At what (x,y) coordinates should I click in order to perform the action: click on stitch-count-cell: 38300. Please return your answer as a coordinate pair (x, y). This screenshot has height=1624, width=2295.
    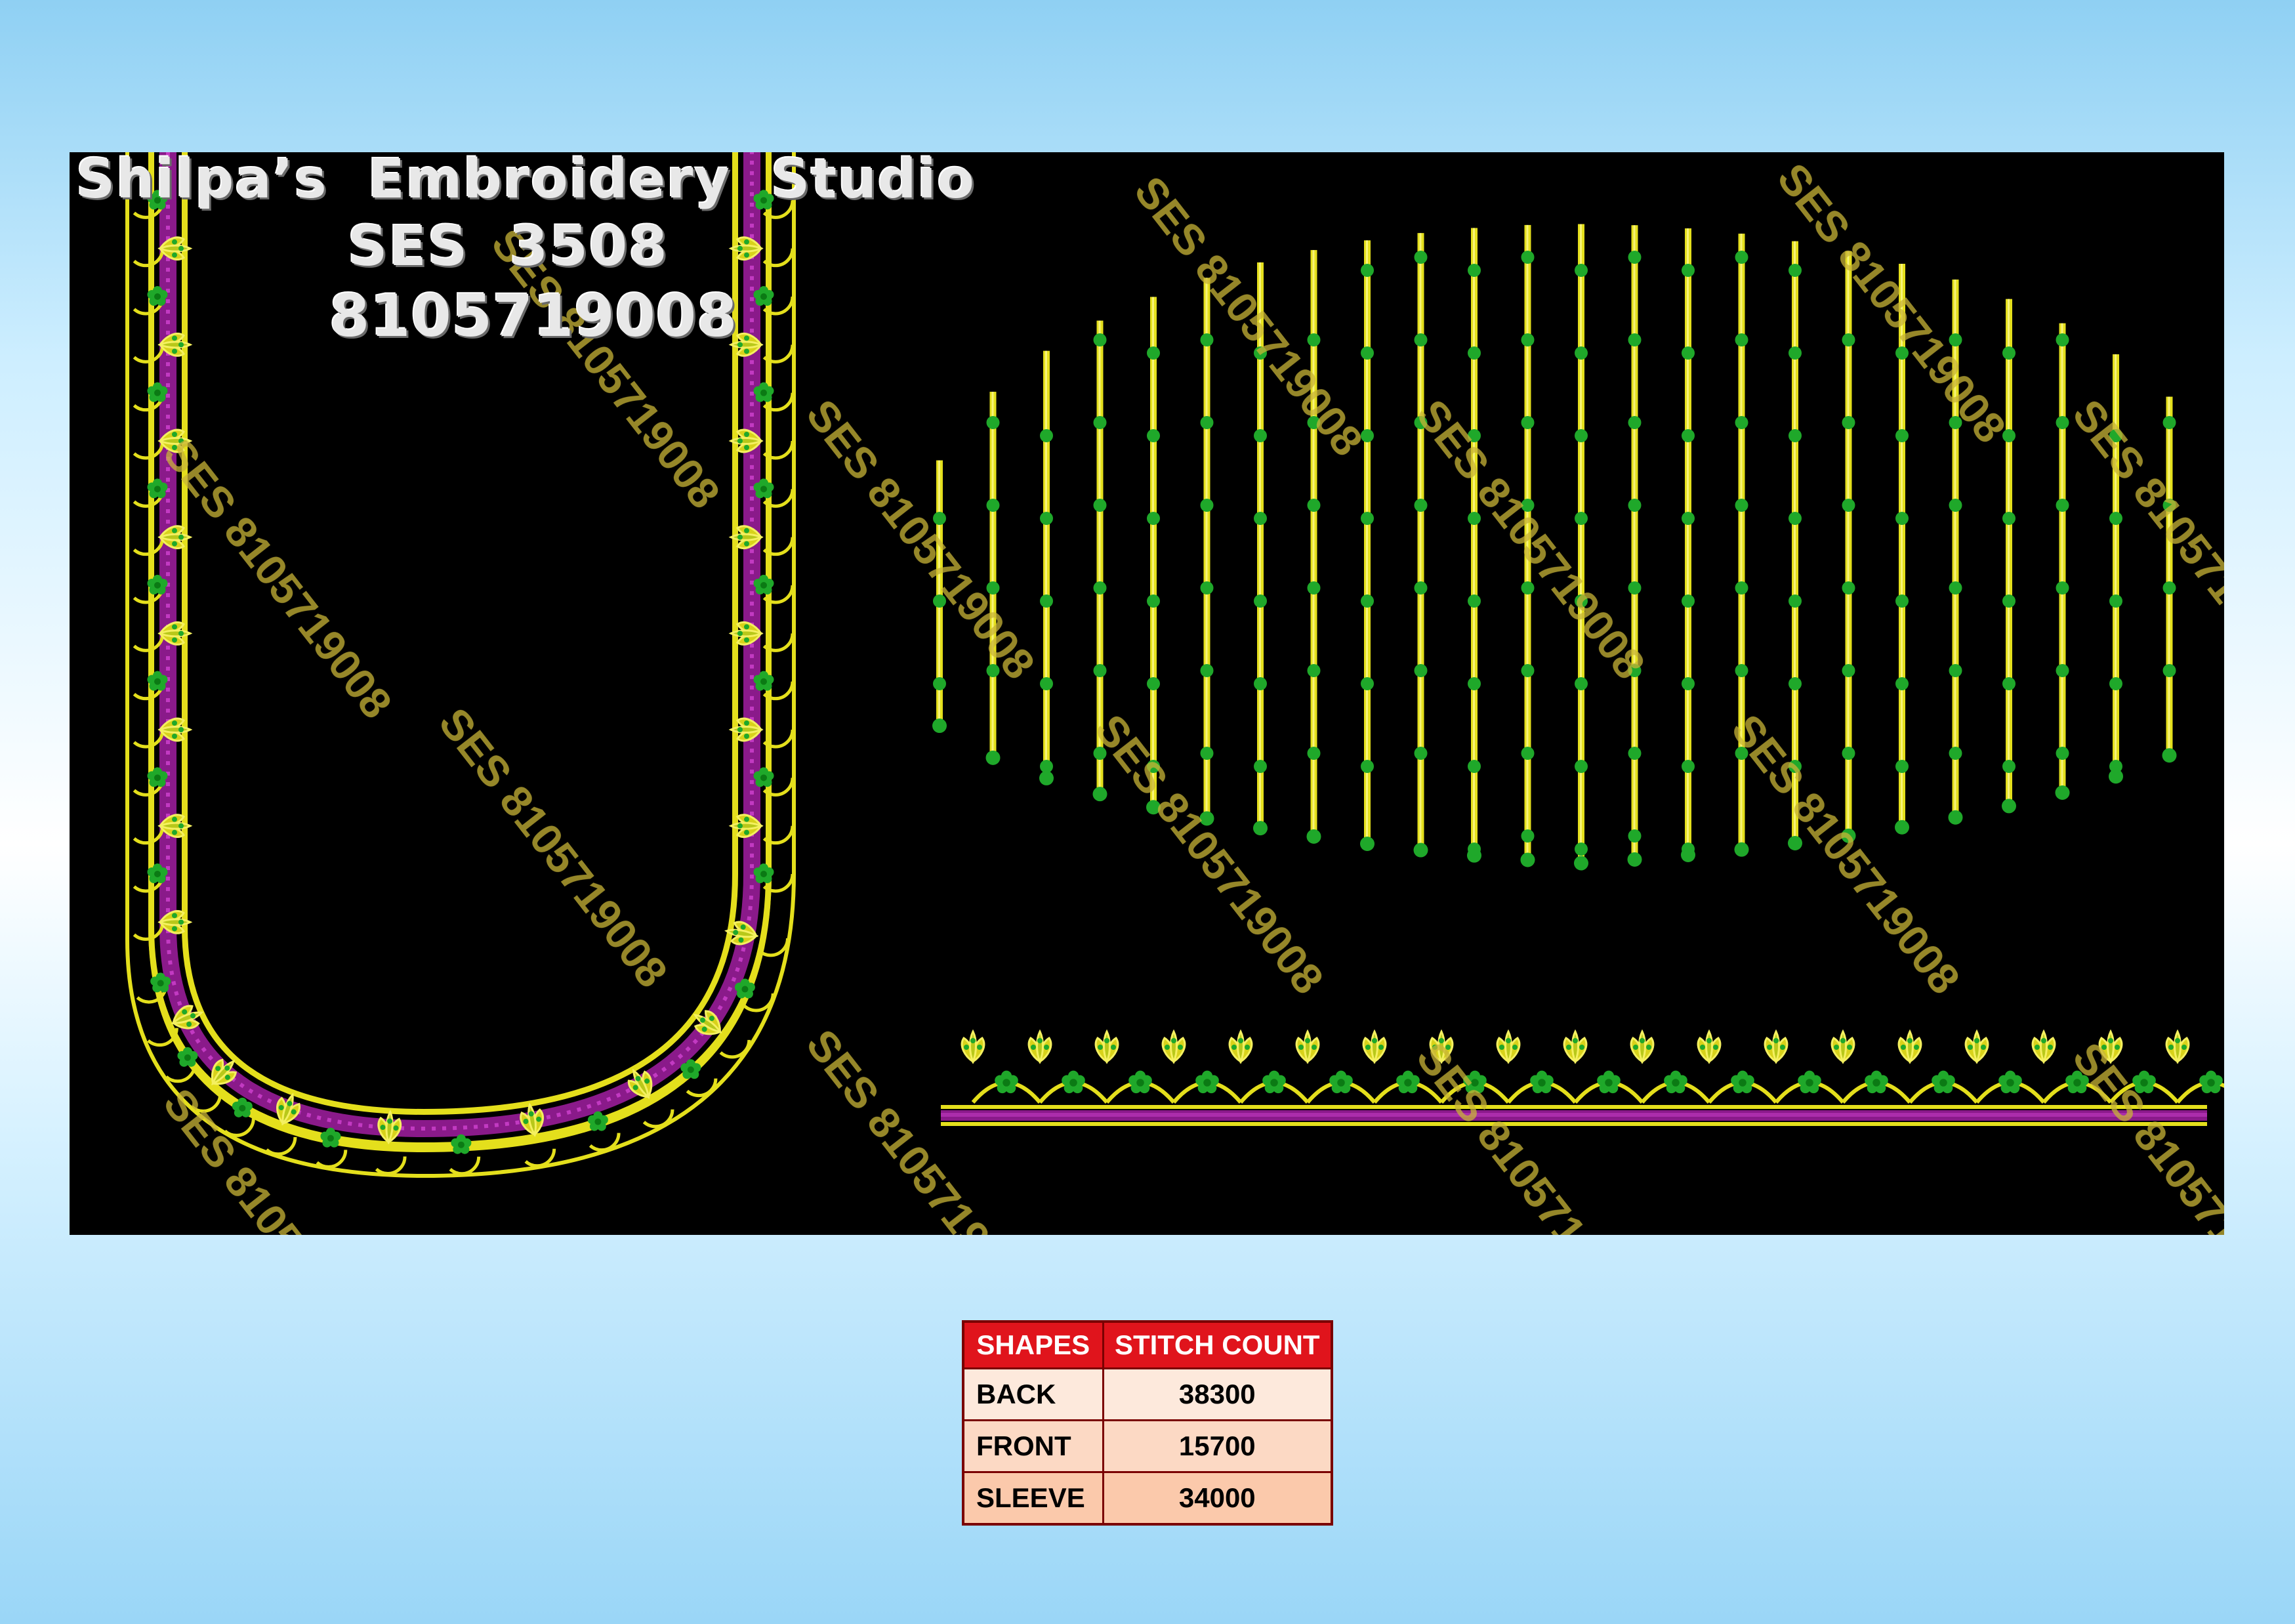
    Looking at the image, I should click on (1217, 1394).